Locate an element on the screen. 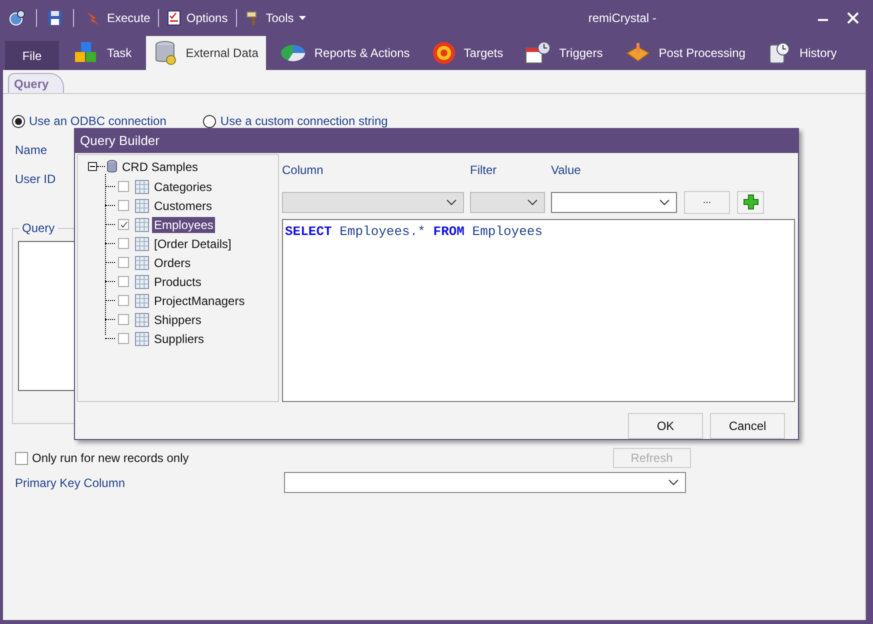 The height and width of the screenshot is (624, 873). group-label: Query is located at coordinates (38, 228).